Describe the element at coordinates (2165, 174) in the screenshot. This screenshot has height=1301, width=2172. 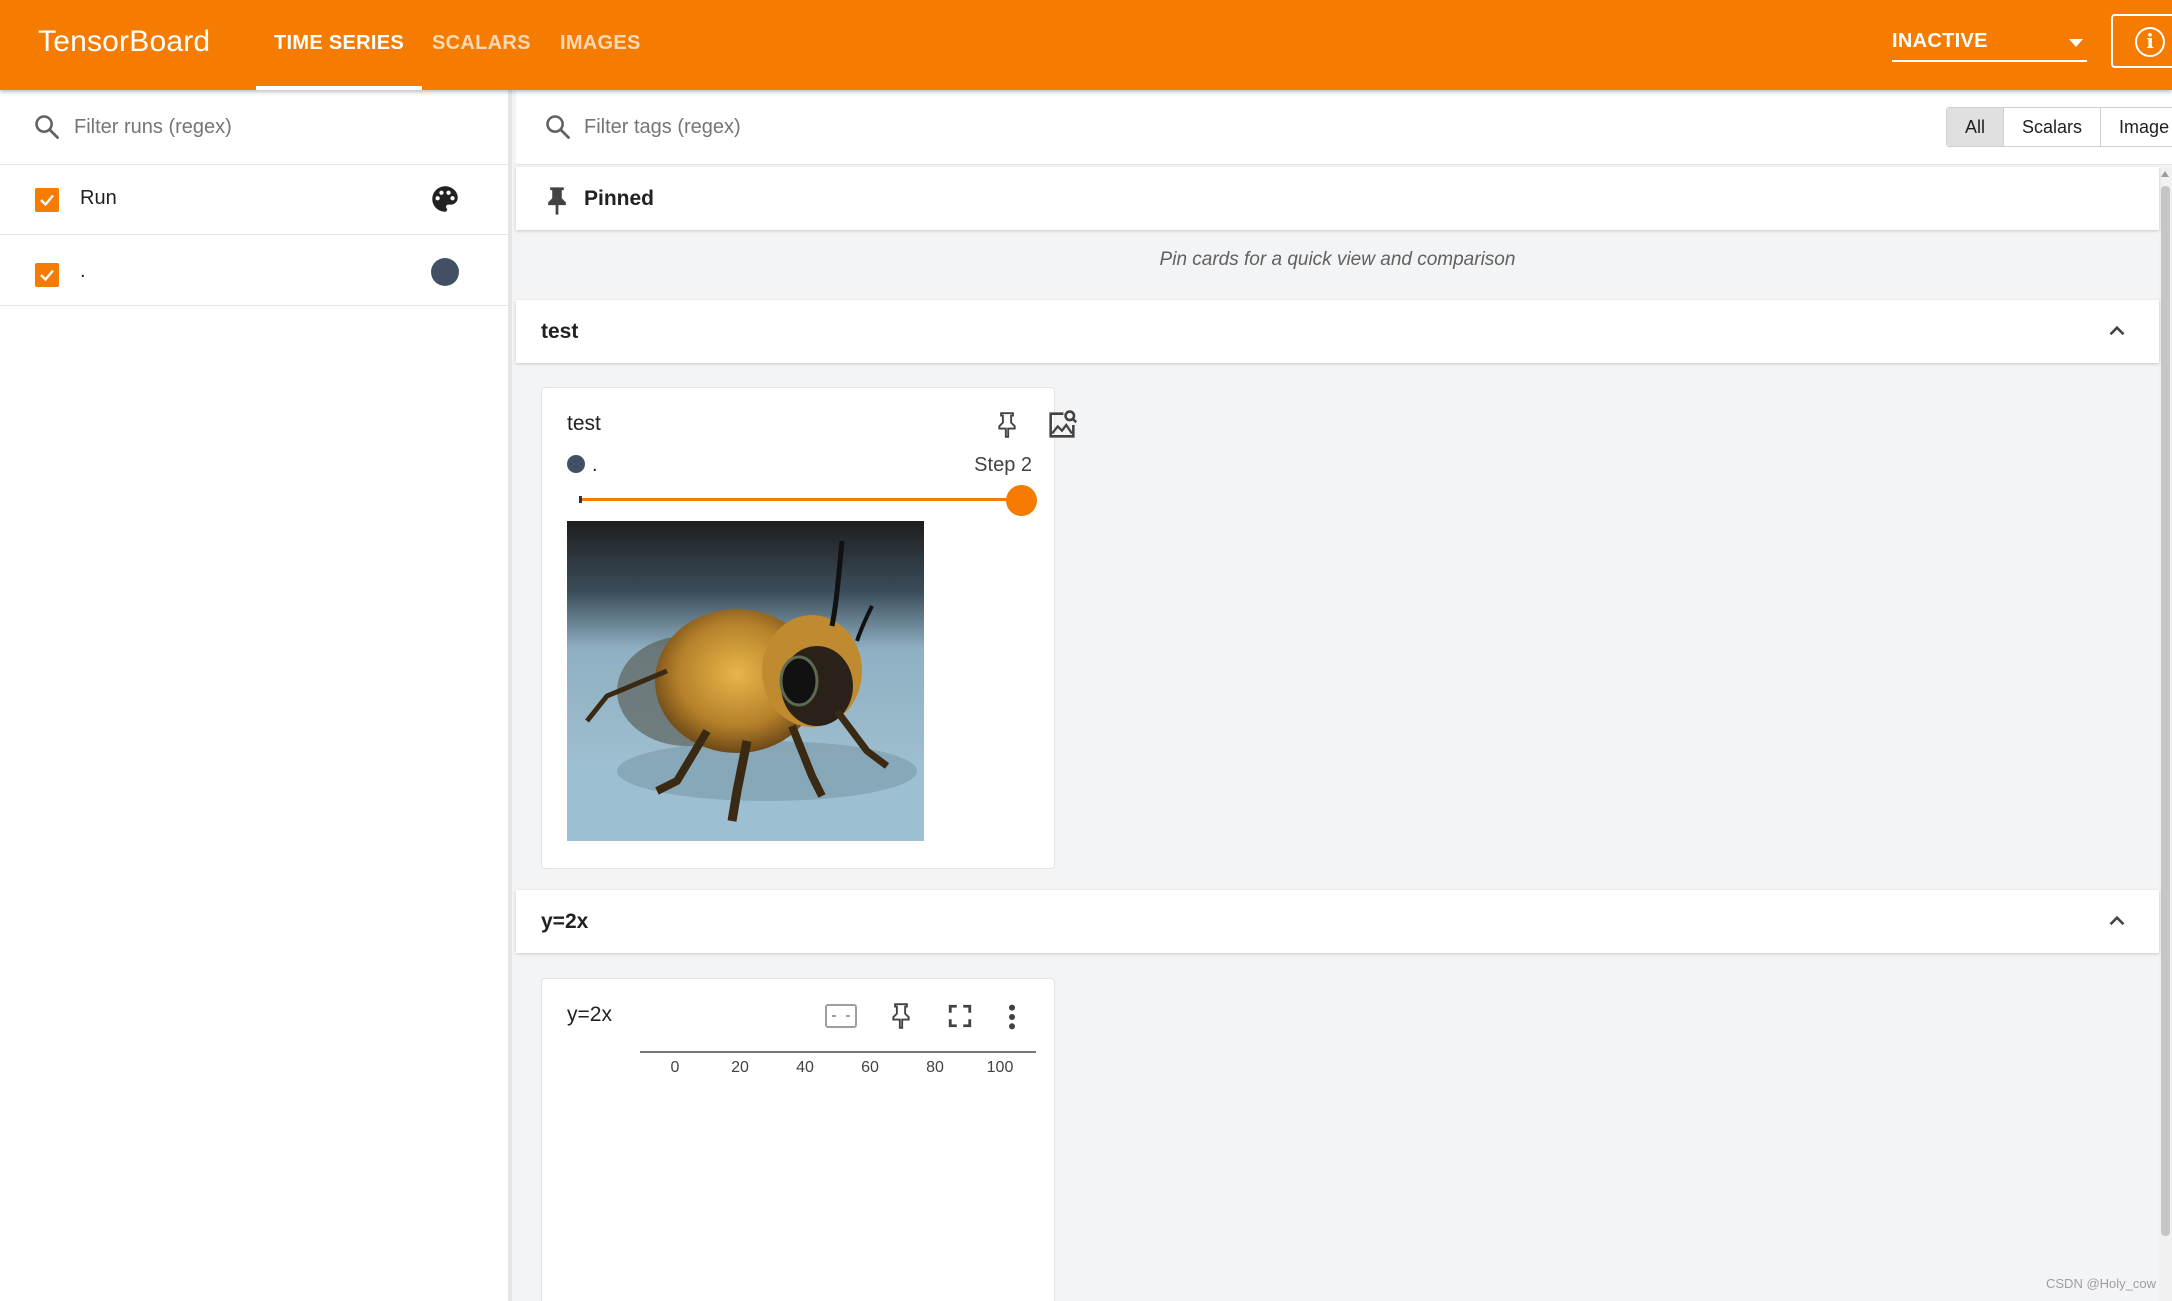
I see `scroll-up-arrow-icon` at that location.